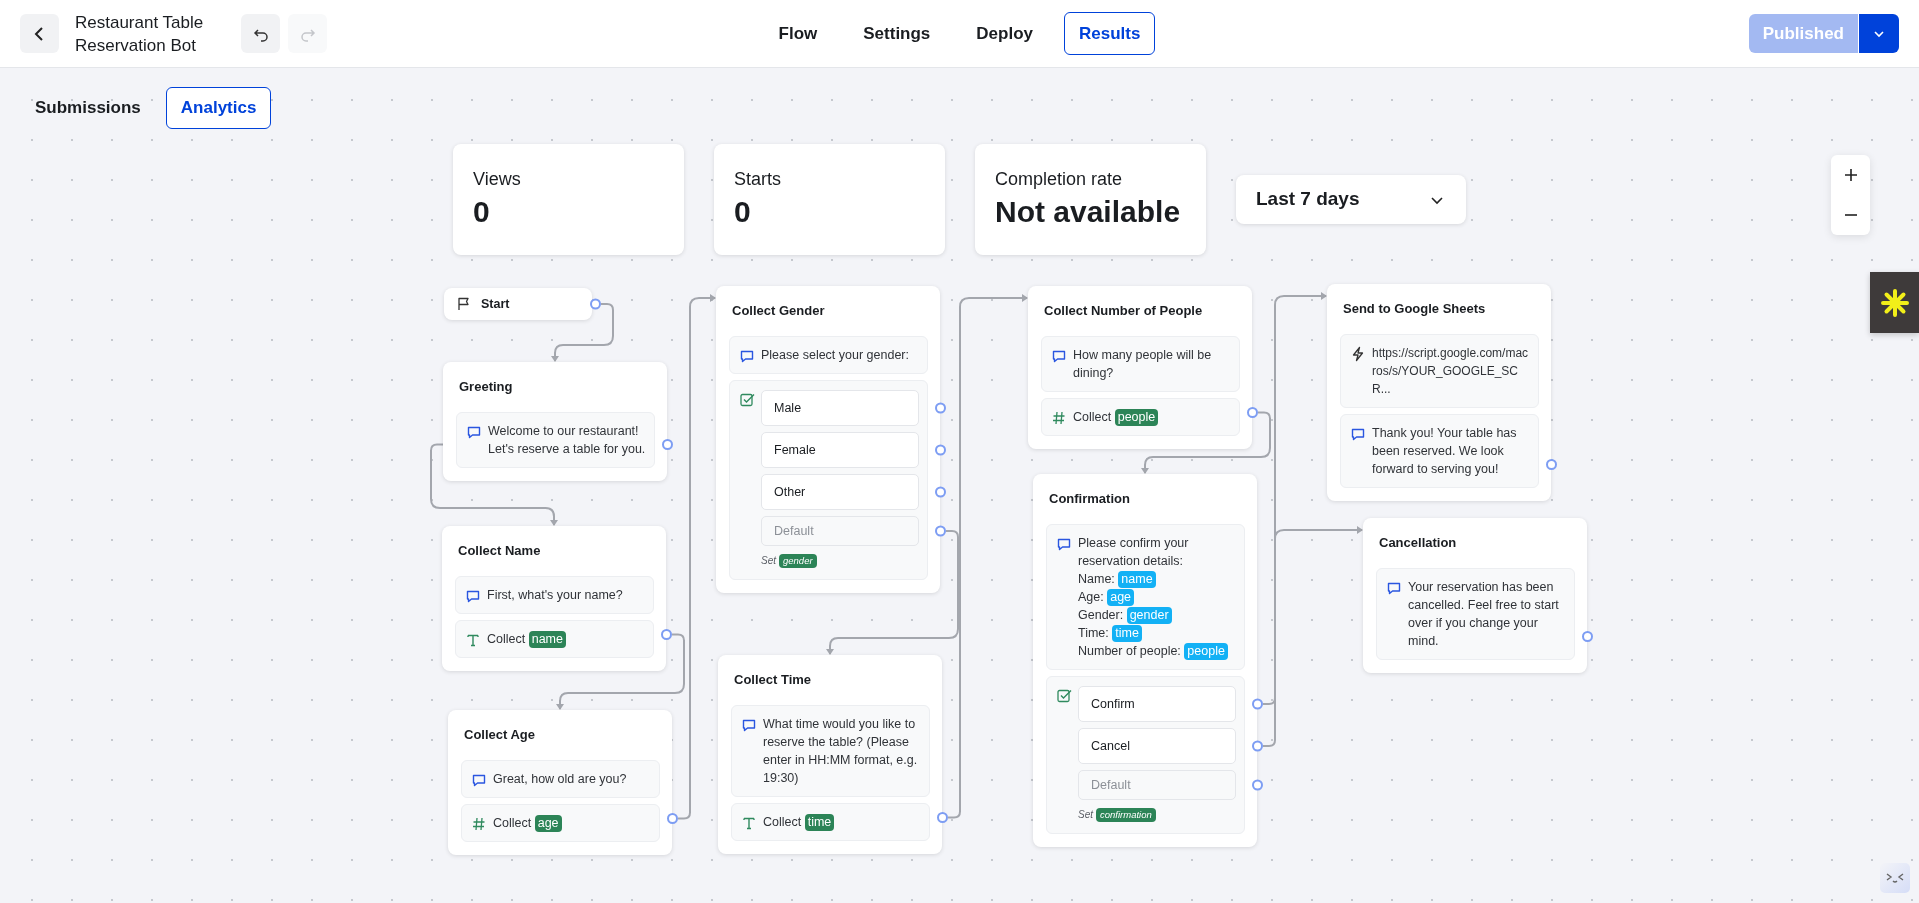  I want to click on message-text: What time would you like to reserve the table? (Please enter in HH:MM format, e.g. 19:30), so click(841, 751).